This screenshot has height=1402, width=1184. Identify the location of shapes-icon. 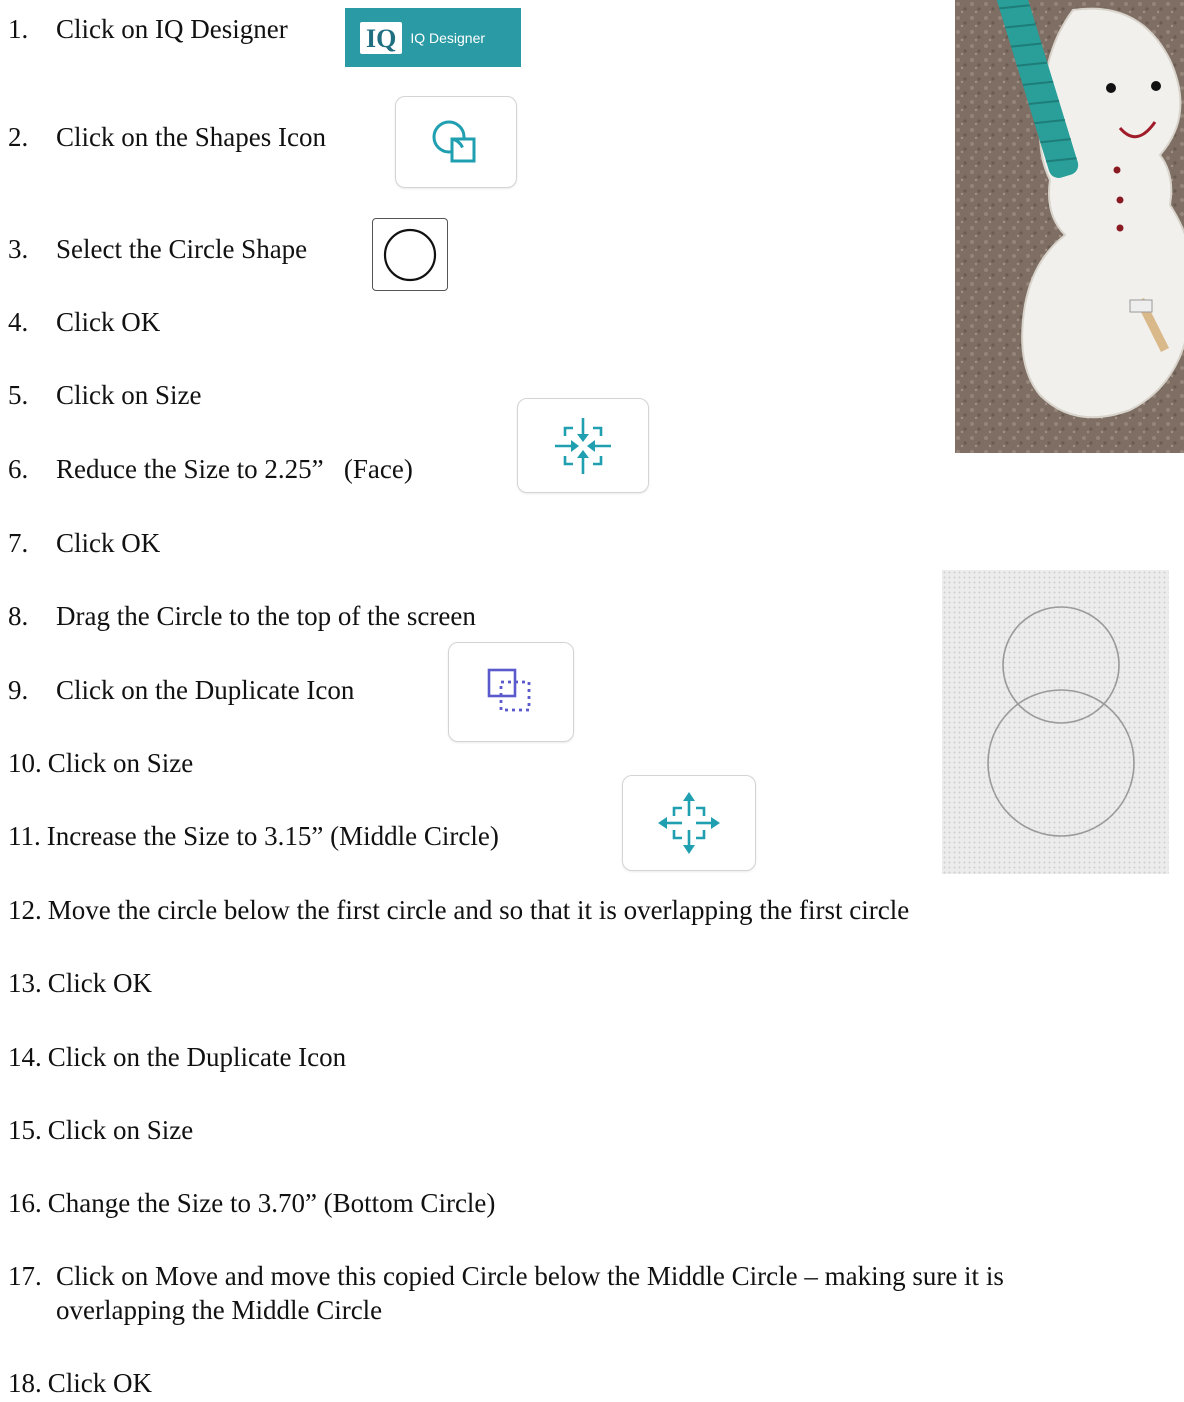
(454, 141).